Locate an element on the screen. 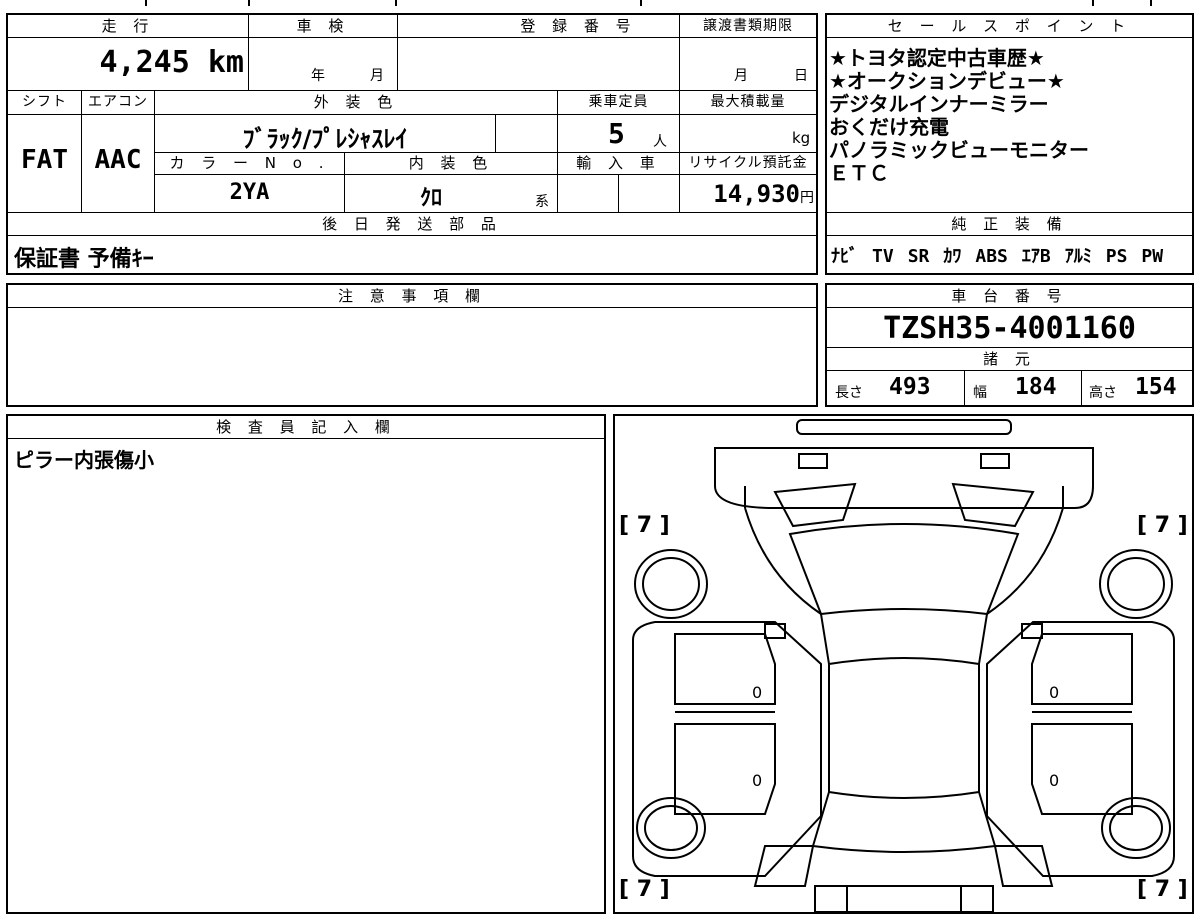  door-mark-front-right: 0 is located at coordinates (1054, 692).